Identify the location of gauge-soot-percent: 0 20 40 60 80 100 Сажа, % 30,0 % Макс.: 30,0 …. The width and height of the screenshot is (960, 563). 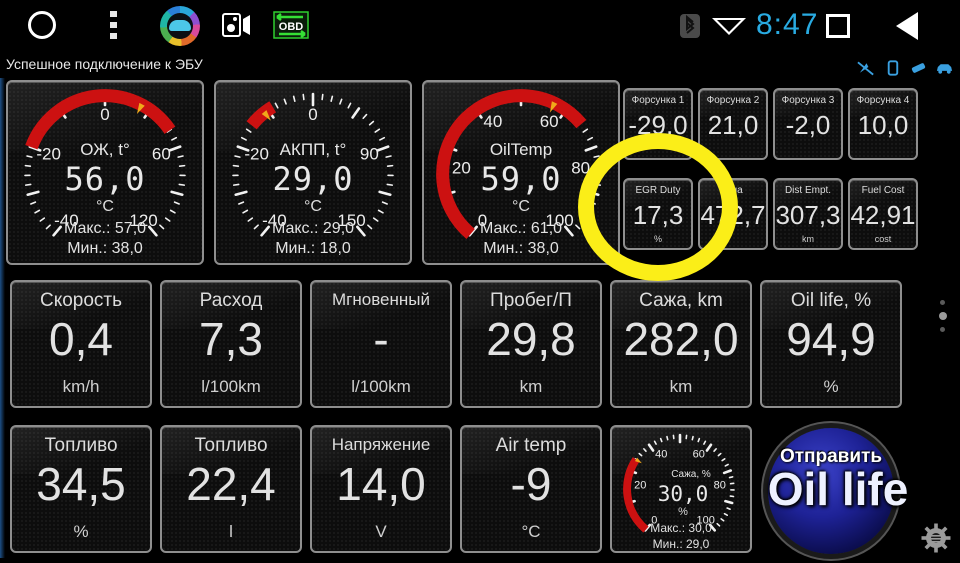
(681, 489).